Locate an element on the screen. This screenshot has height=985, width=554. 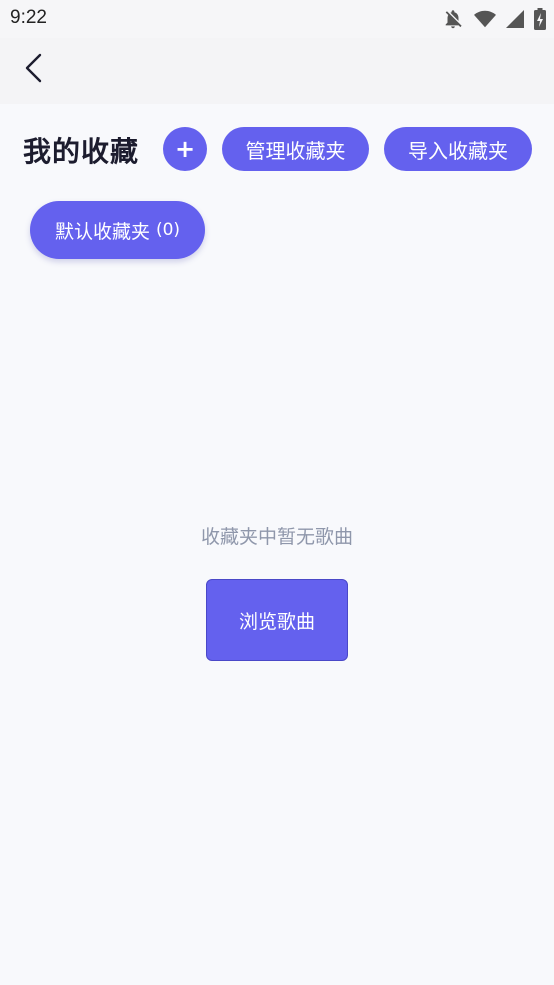
title-row: 我的收藏 + 管理收藏夹 导入收藏夹 is located at coordinates (277, 149).